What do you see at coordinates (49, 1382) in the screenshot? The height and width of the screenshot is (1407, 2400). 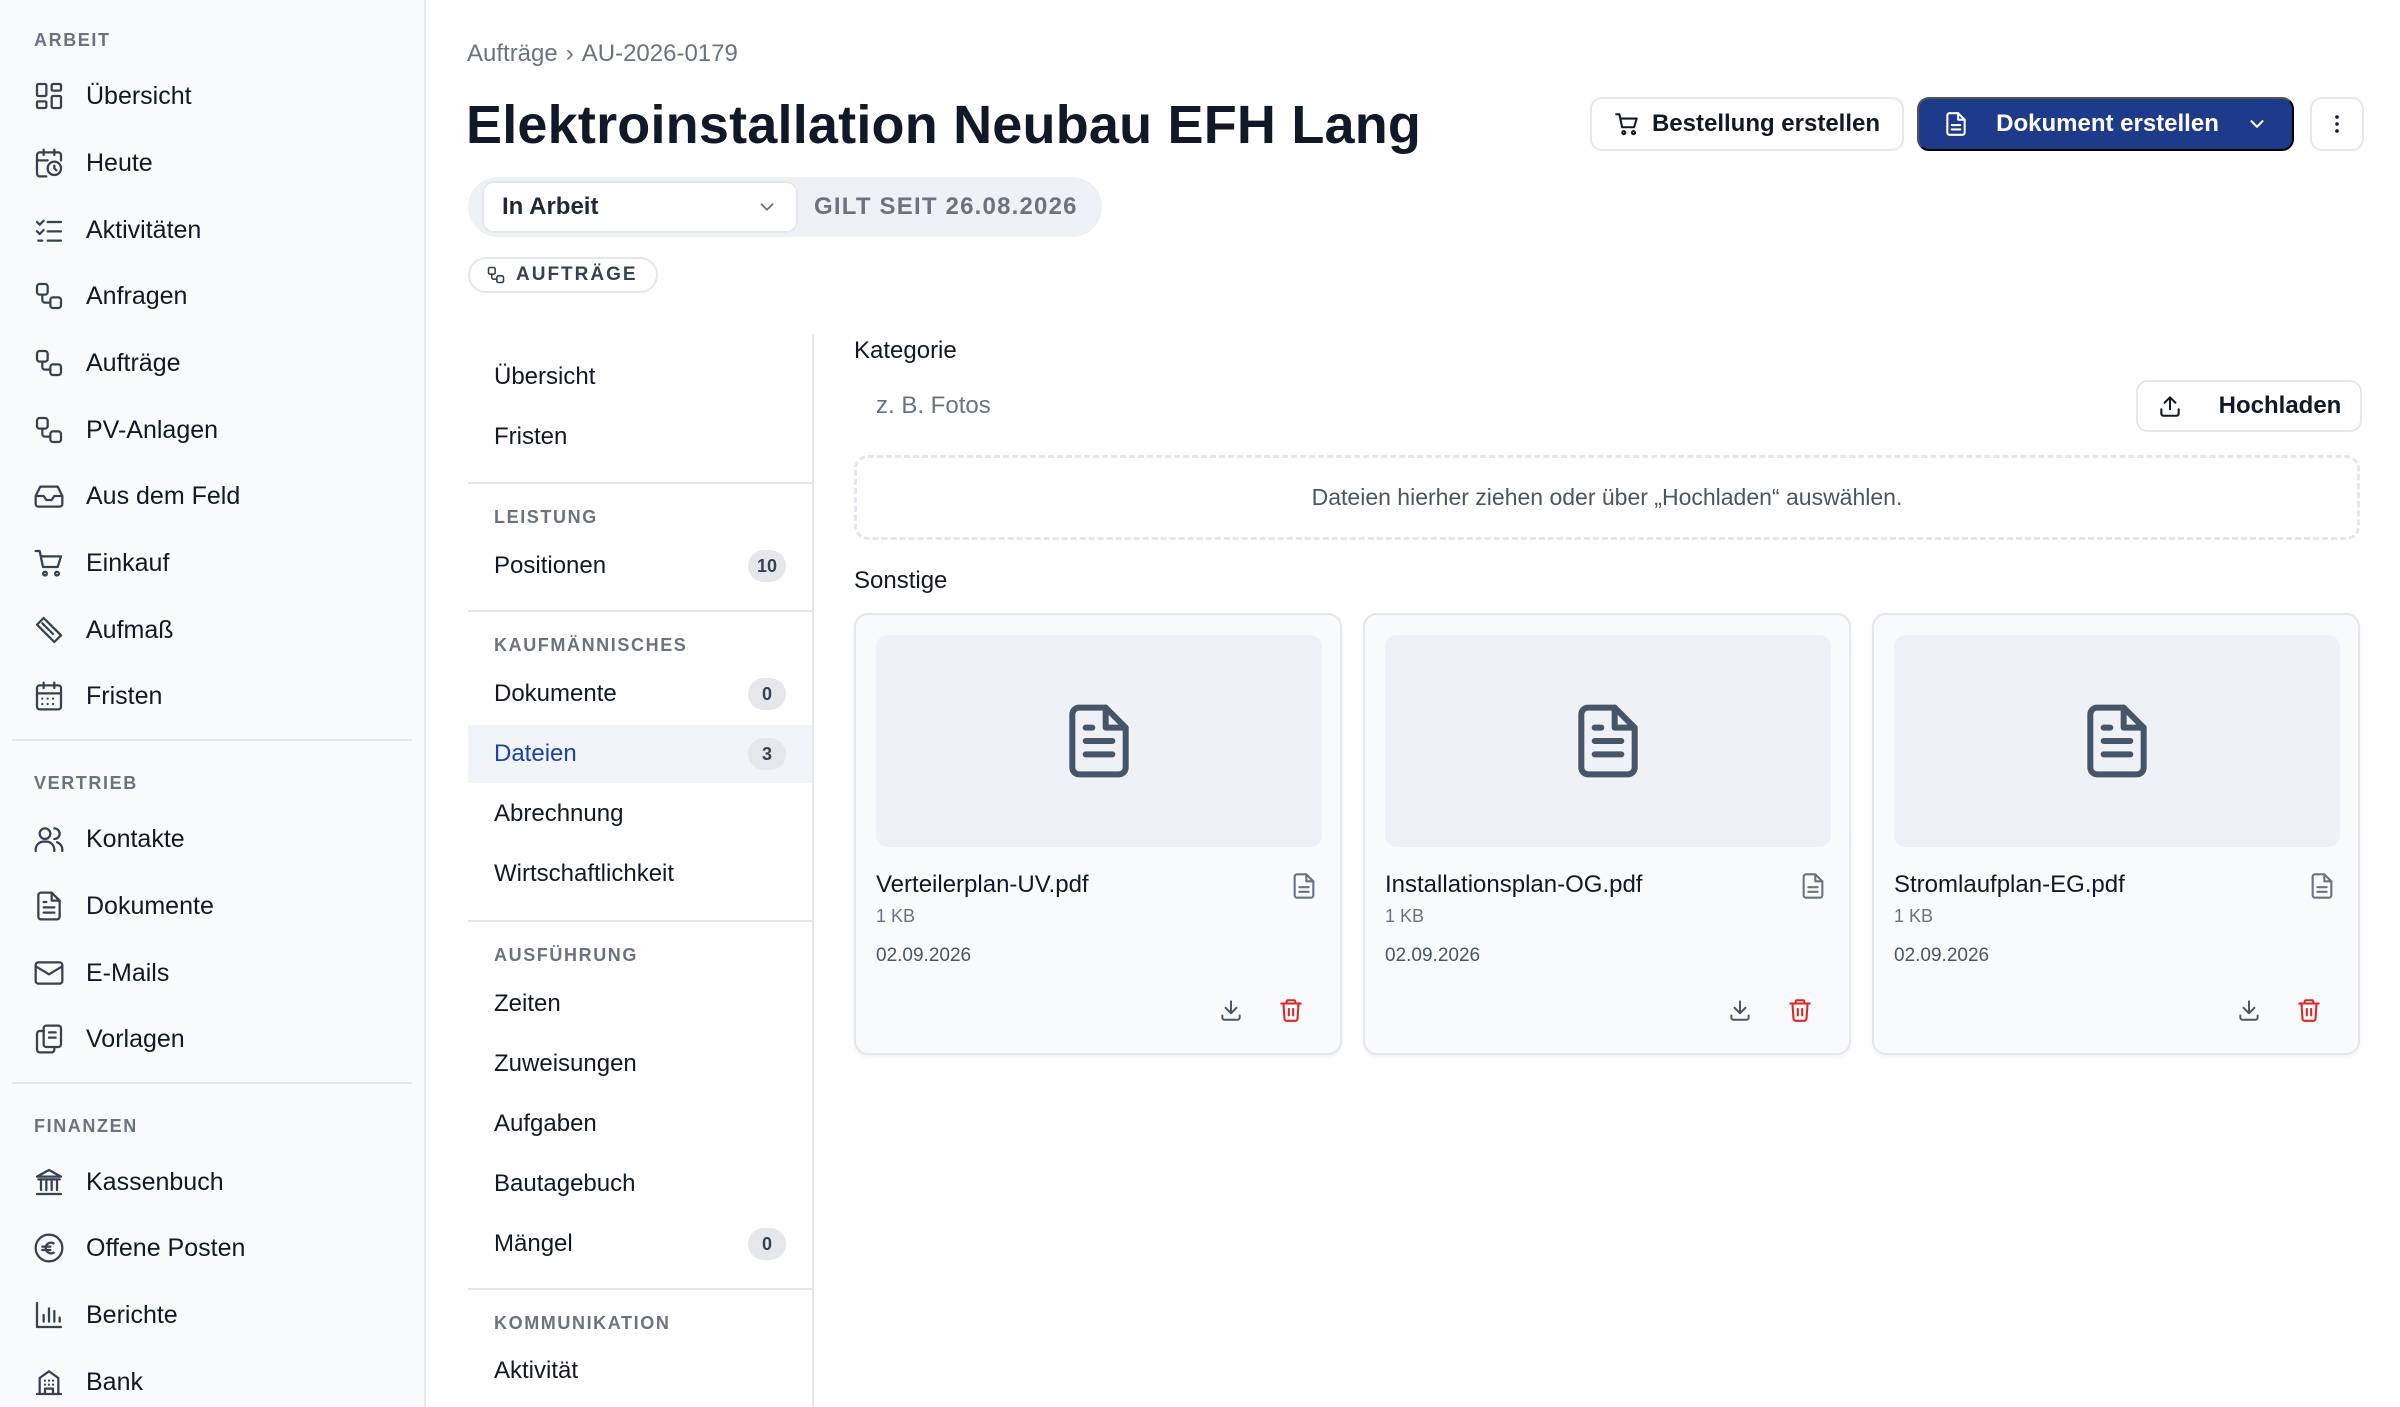 I see `building-icon` at bounding box center [49, 1382].